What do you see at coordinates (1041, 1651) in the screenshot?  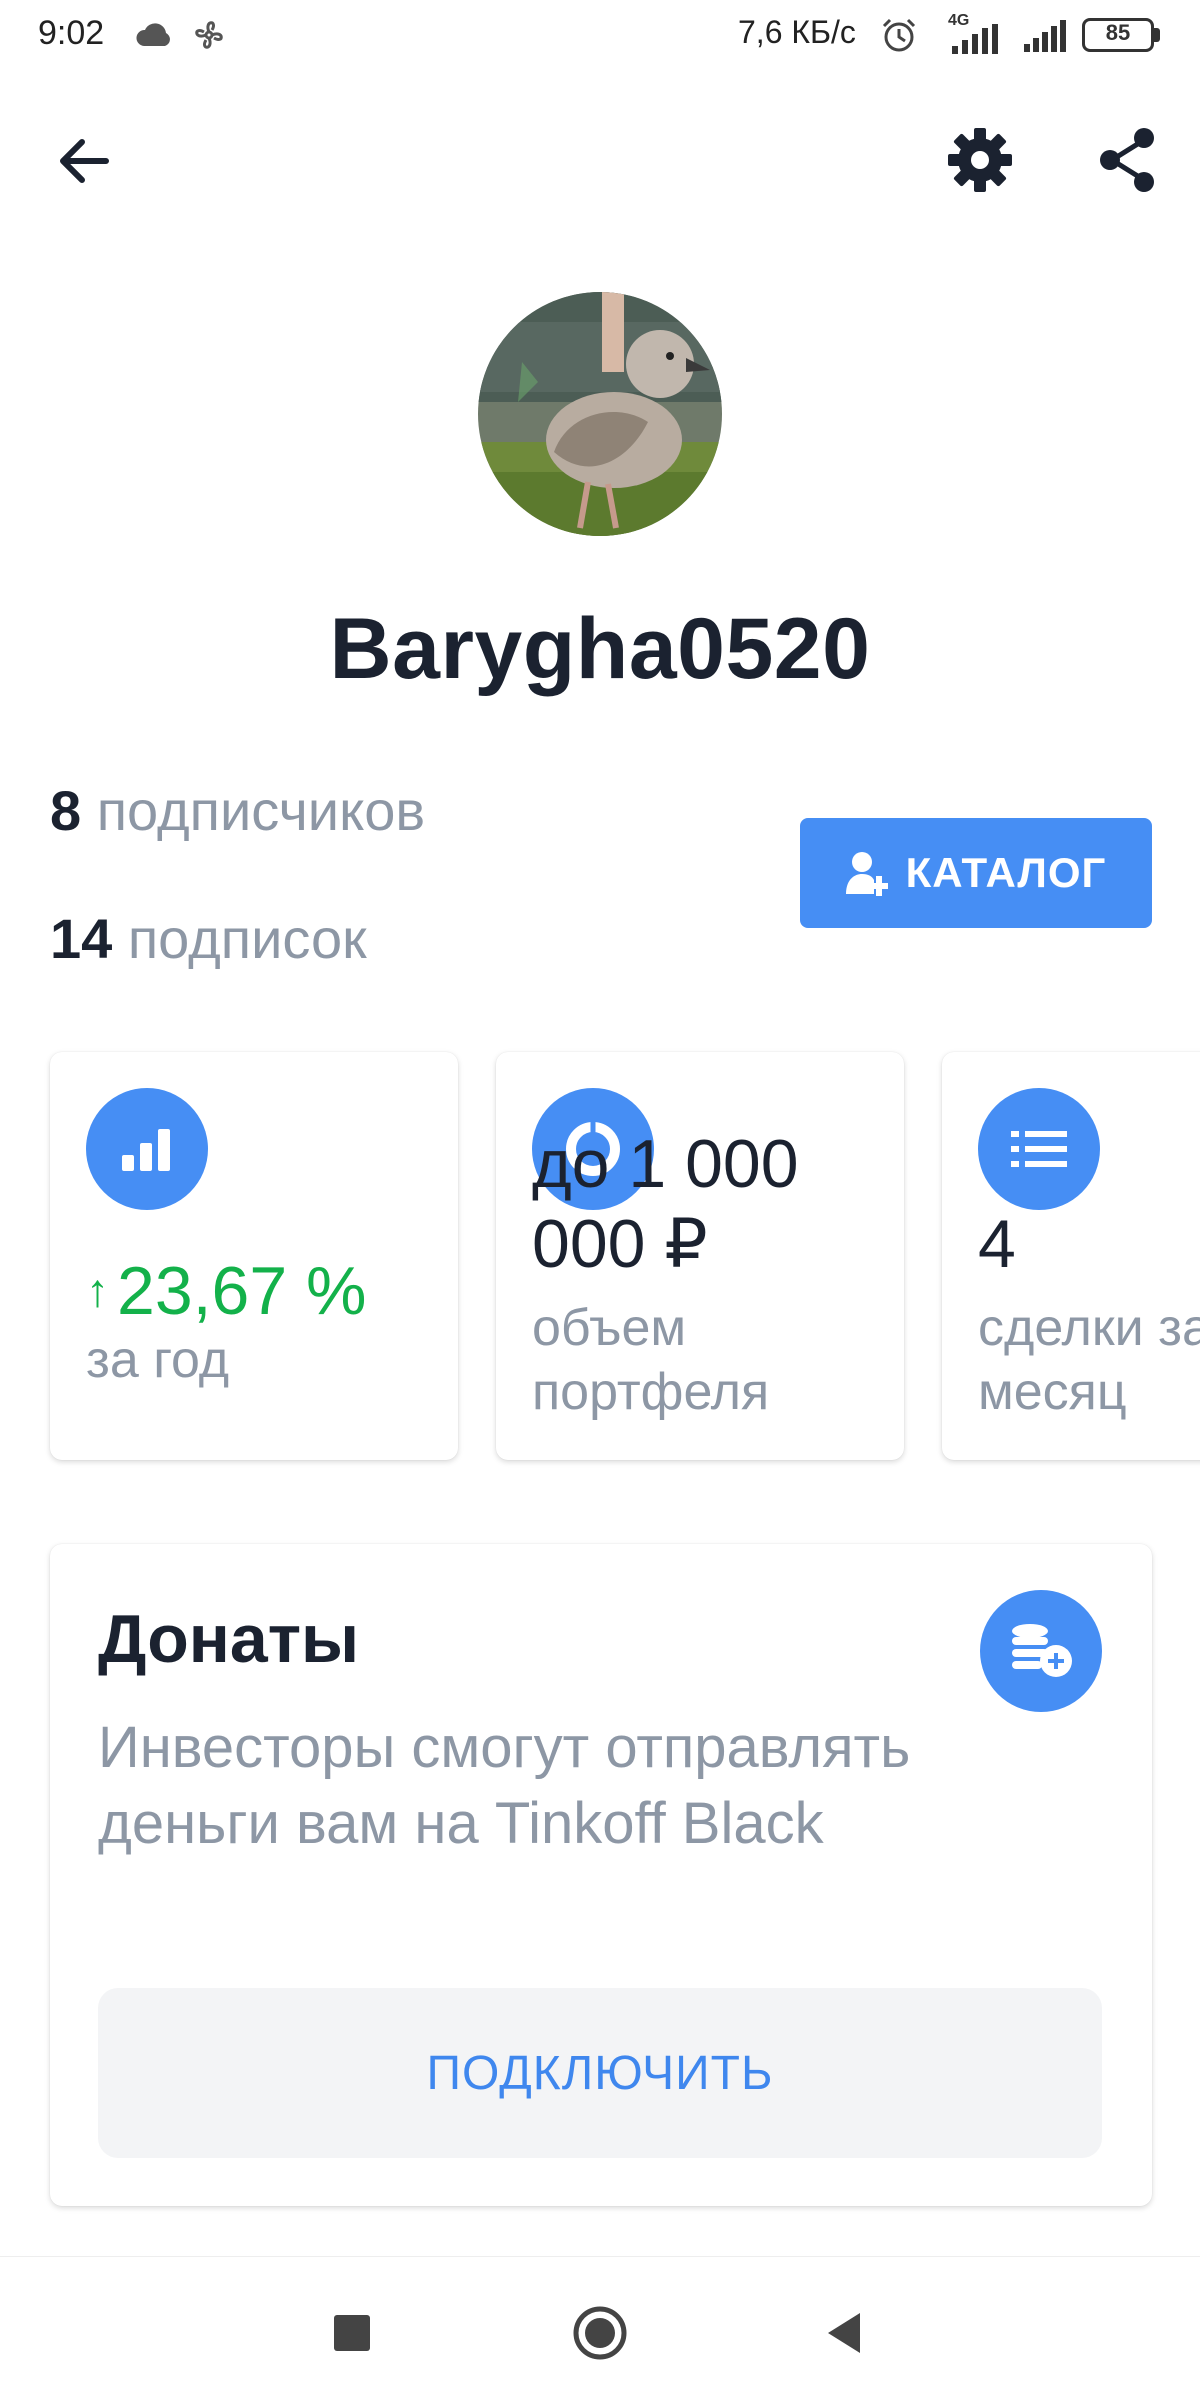 I see `coins-plus-icon` at bounding box center [1041, 1651].